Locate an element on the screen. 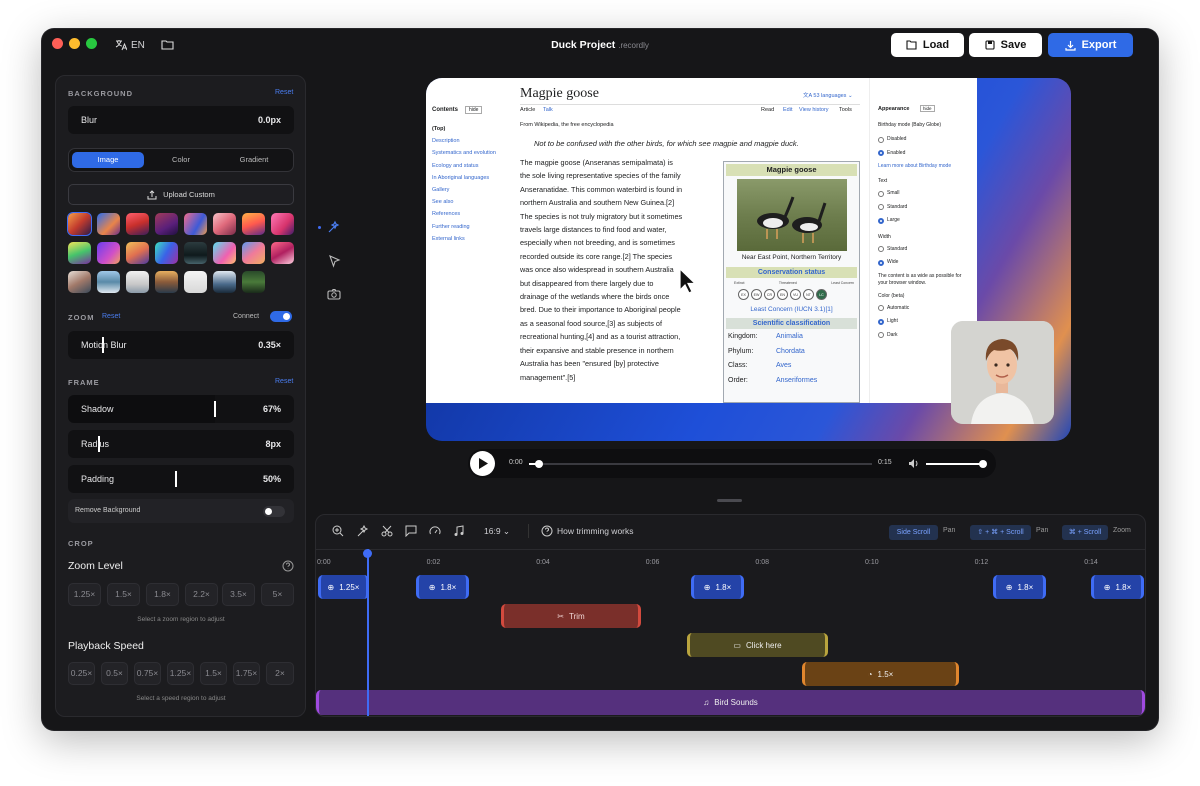 The width and height of the screenshot is (1200, 786). seek-handle is located at coordinates (539, 464).